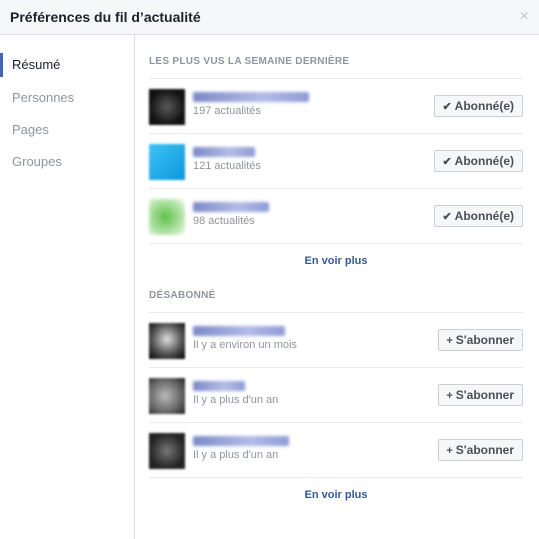  What do you see at coordinates (67, 162) in the screenshot?
I see `sidebar-item-groupes: Groupes` at bounding box center [67, 162].